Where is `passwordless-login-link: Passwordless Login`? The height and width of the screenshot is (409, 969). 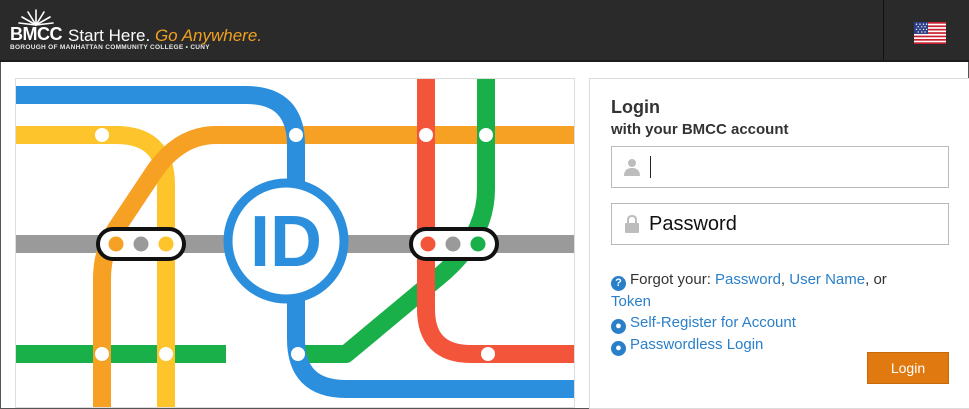 passwordless-login-link: Passwordless Login is located at coordinates (696, 344).